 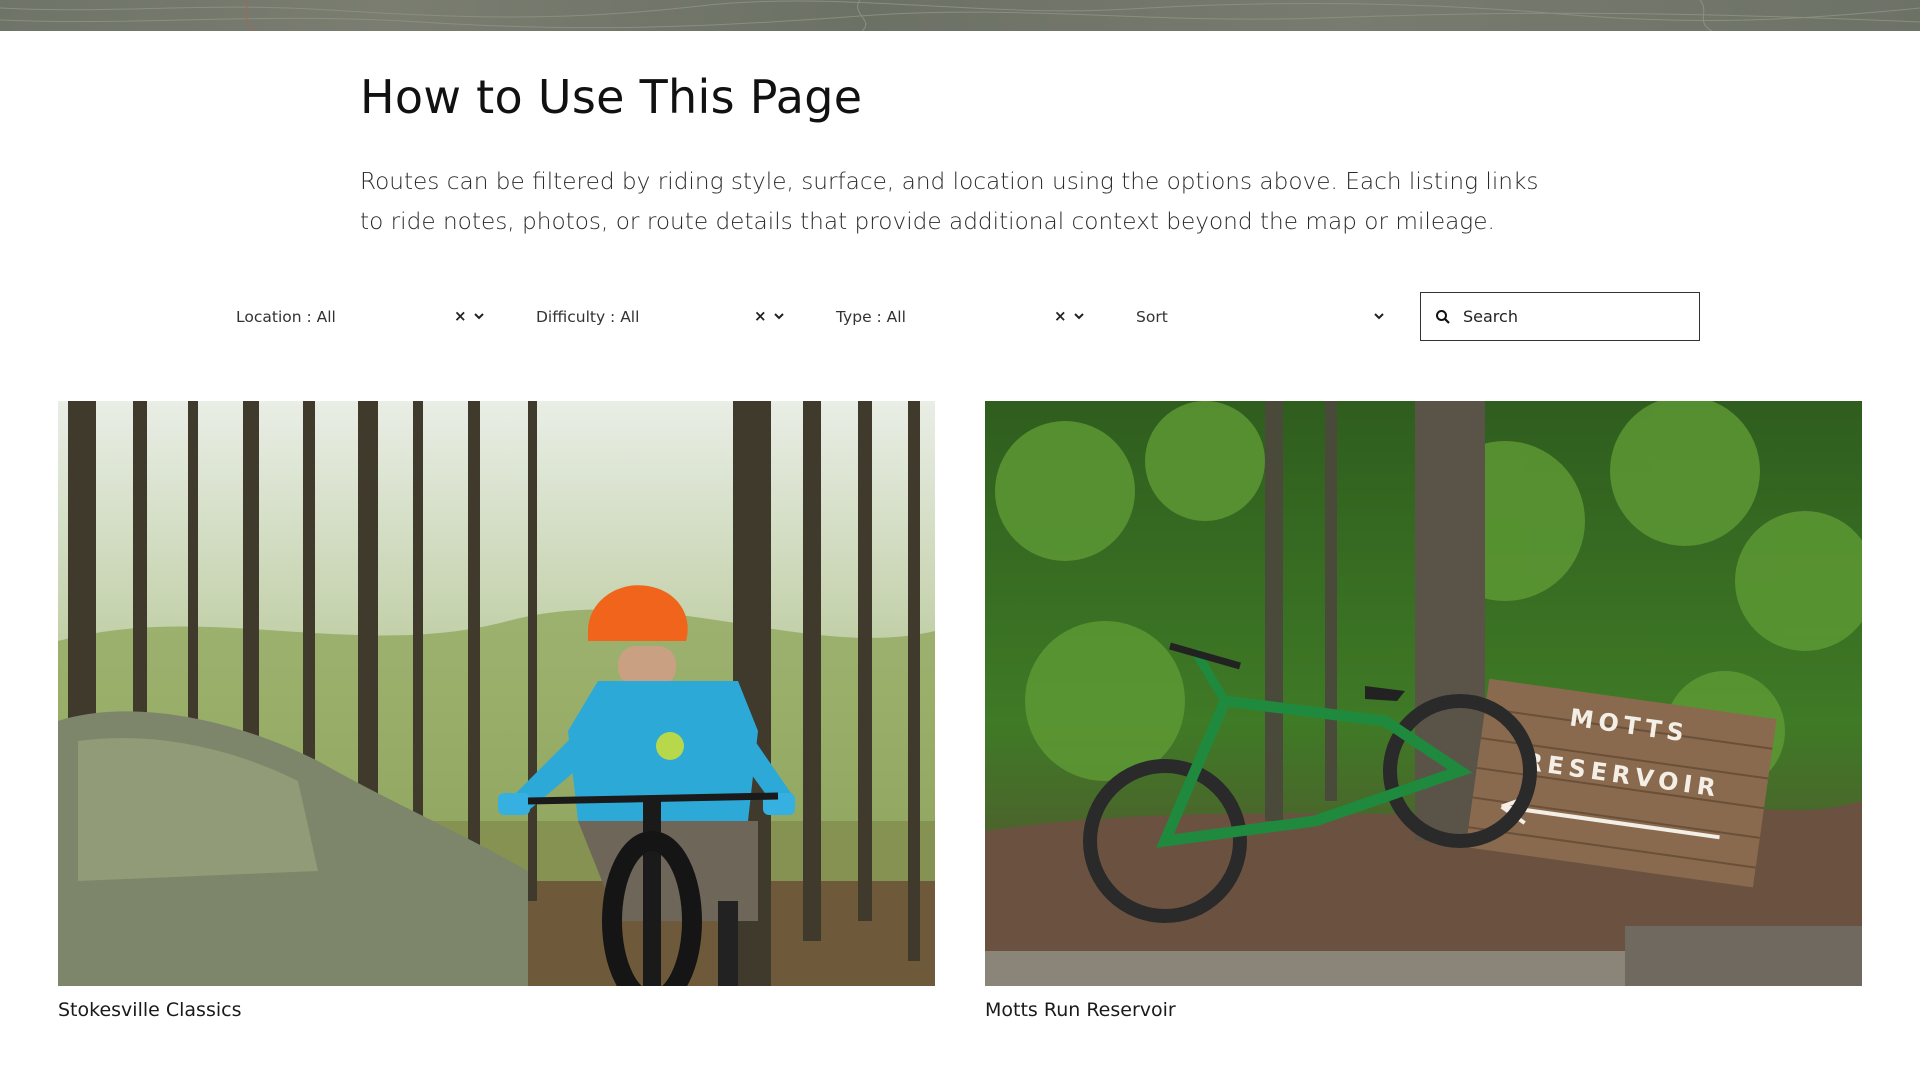 What do you see at coordinates (1060, 316) in the screenshot?
I see `type-clear-icon: ×` at bounding box center [1060, 316].